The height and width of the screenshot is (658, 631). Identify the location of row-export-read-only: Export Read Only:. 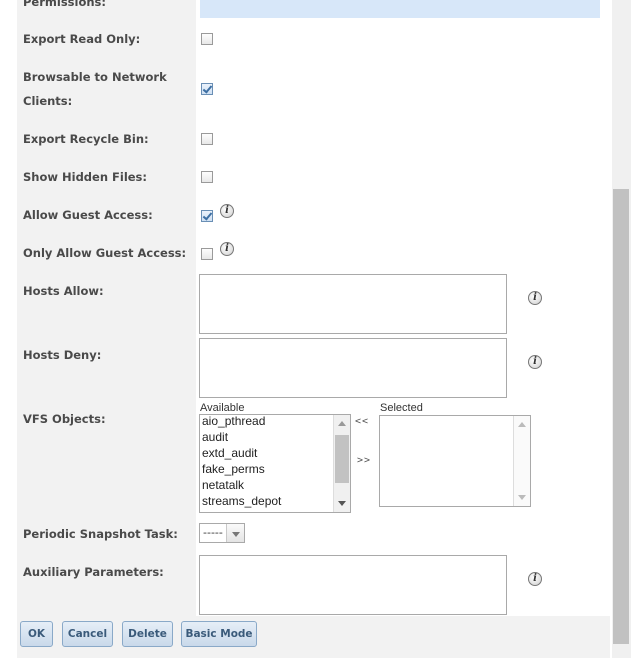
(313, 40).